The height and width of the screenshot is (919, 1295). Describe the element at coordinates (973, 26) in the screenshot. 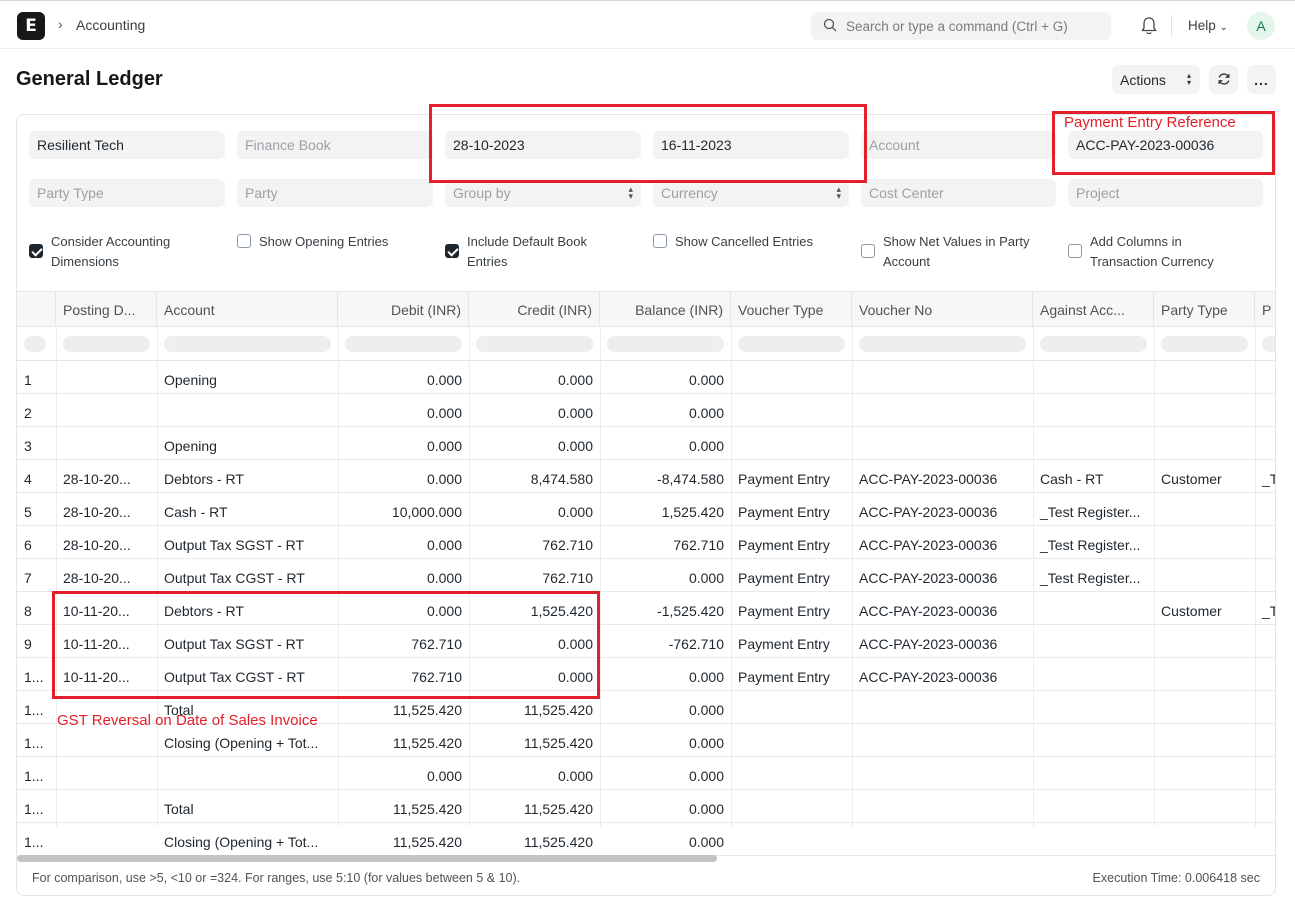

I see `search-input` at that location.